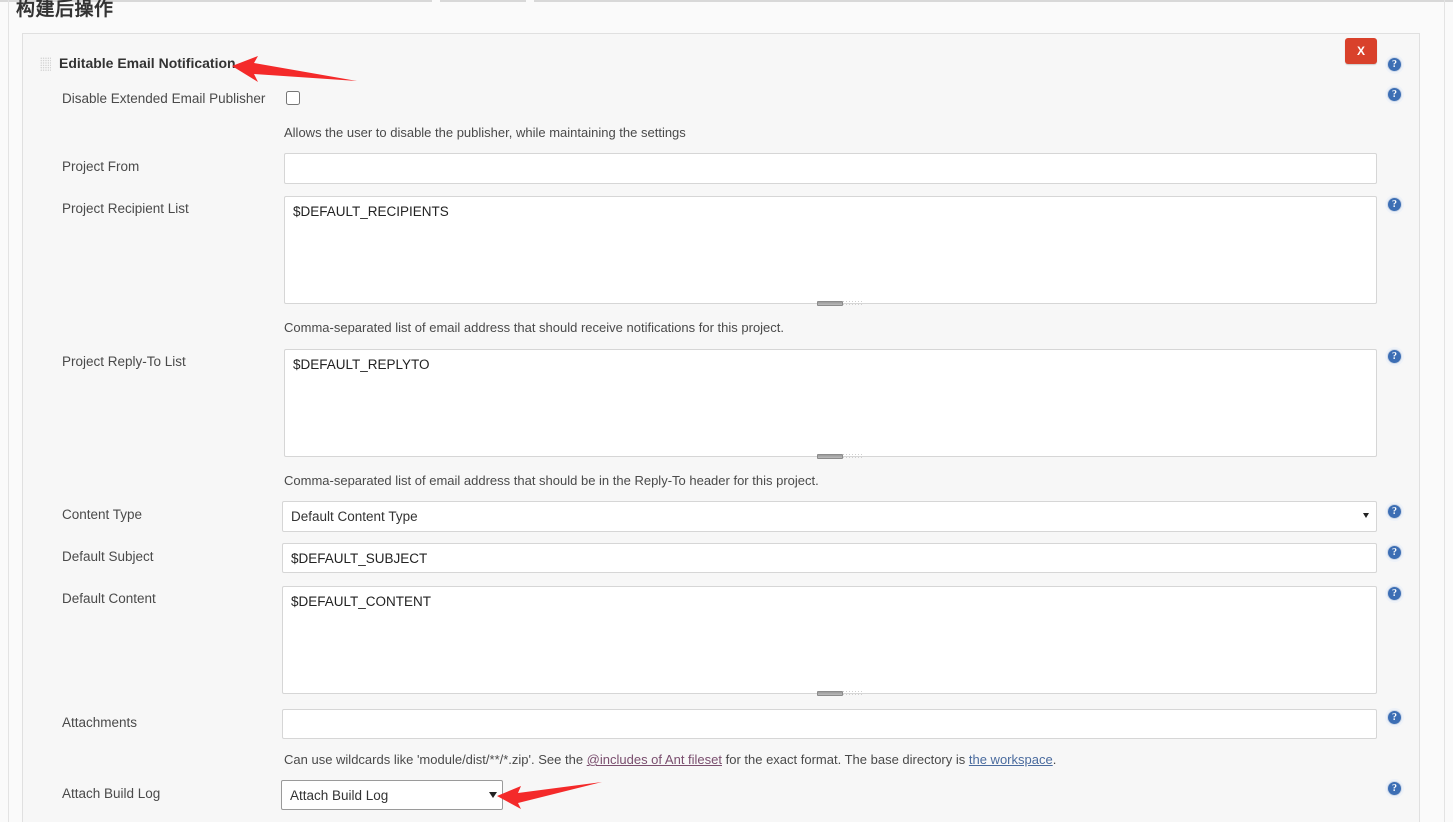  I want to click on project-recipient-list-textarea: $DEFAULT_RECIPIENTS, so click(830, 250).